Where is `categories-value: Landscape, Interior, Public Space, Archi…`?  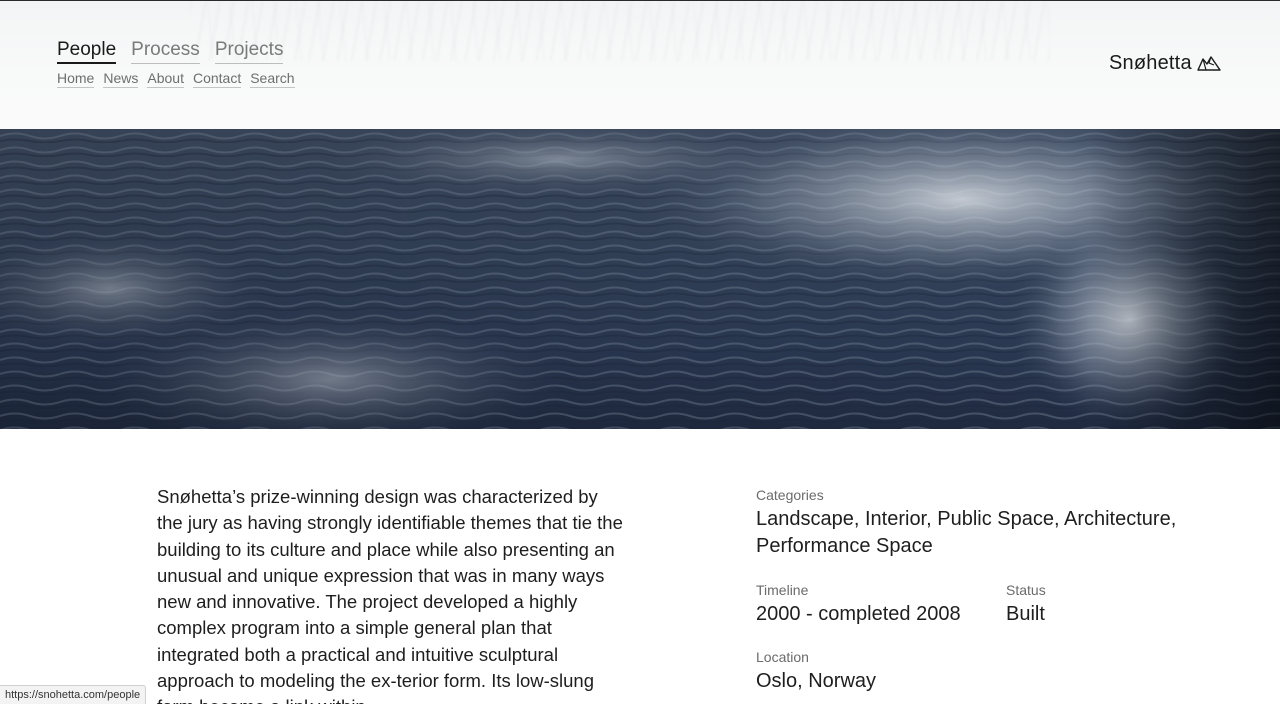
categories-value: Landscape, Interior, Public Space, Archi… is located at coordinates (966, 532).